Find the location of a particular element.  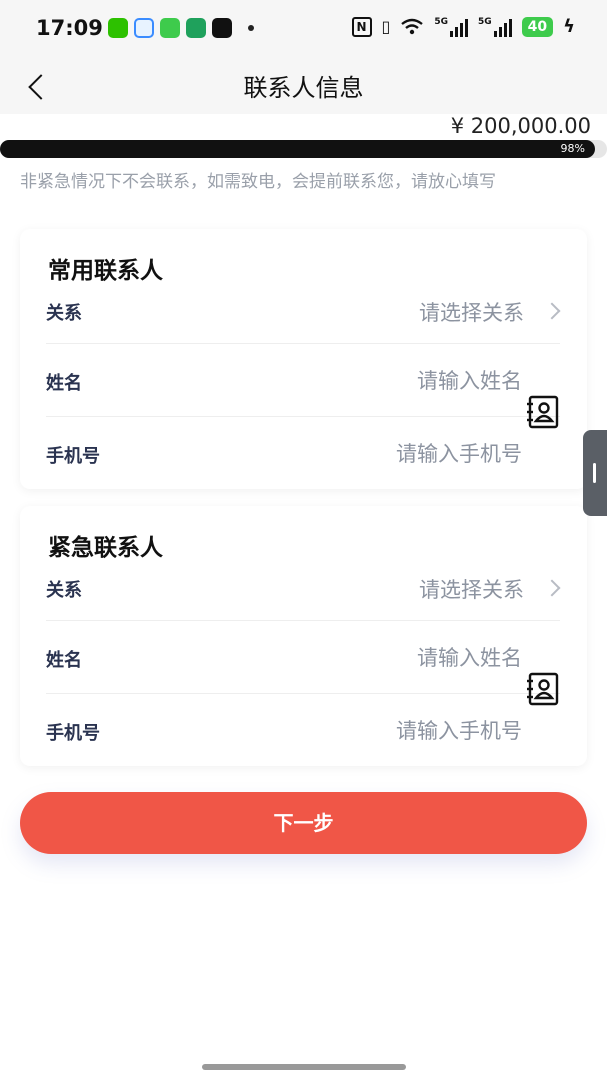

signal-icon-1: 5G is located at coordinates (451, 27).